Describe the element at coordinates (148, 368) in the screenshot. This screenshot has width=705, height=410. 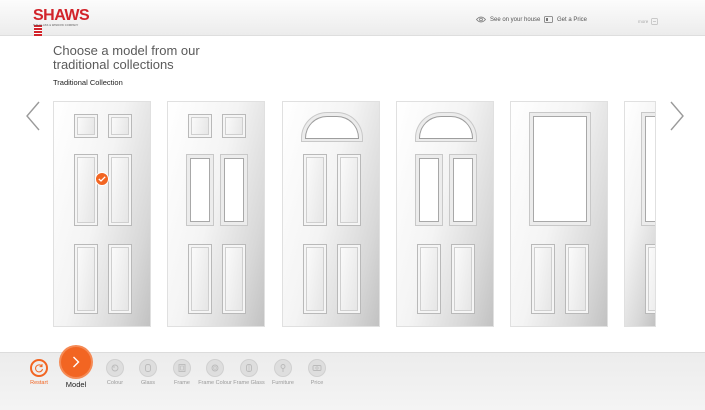
I see `glass-icon` at that location.